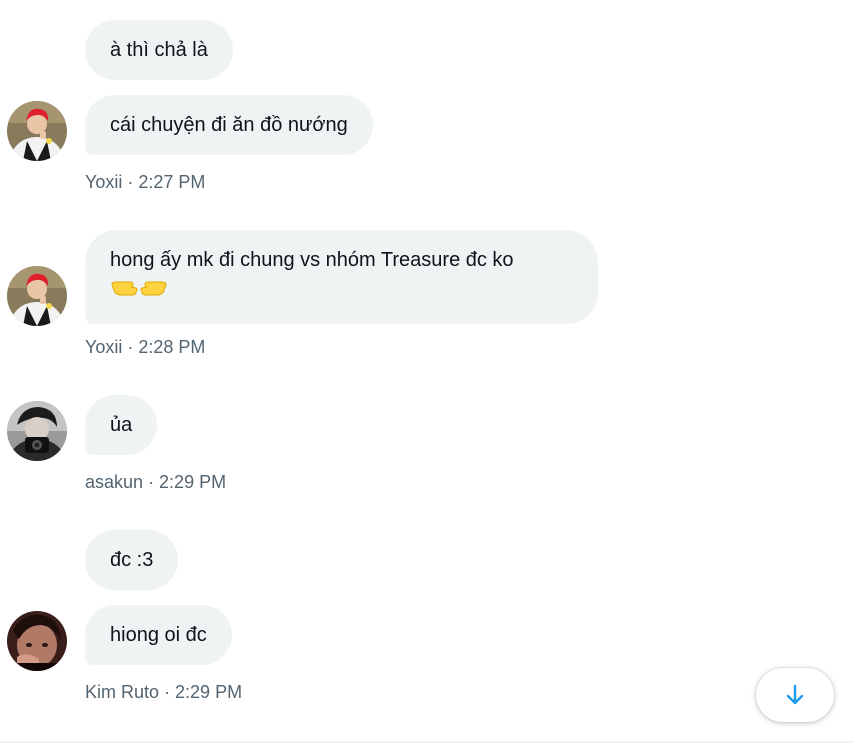  I want to click on author-name: asakun, so click(114, 482).